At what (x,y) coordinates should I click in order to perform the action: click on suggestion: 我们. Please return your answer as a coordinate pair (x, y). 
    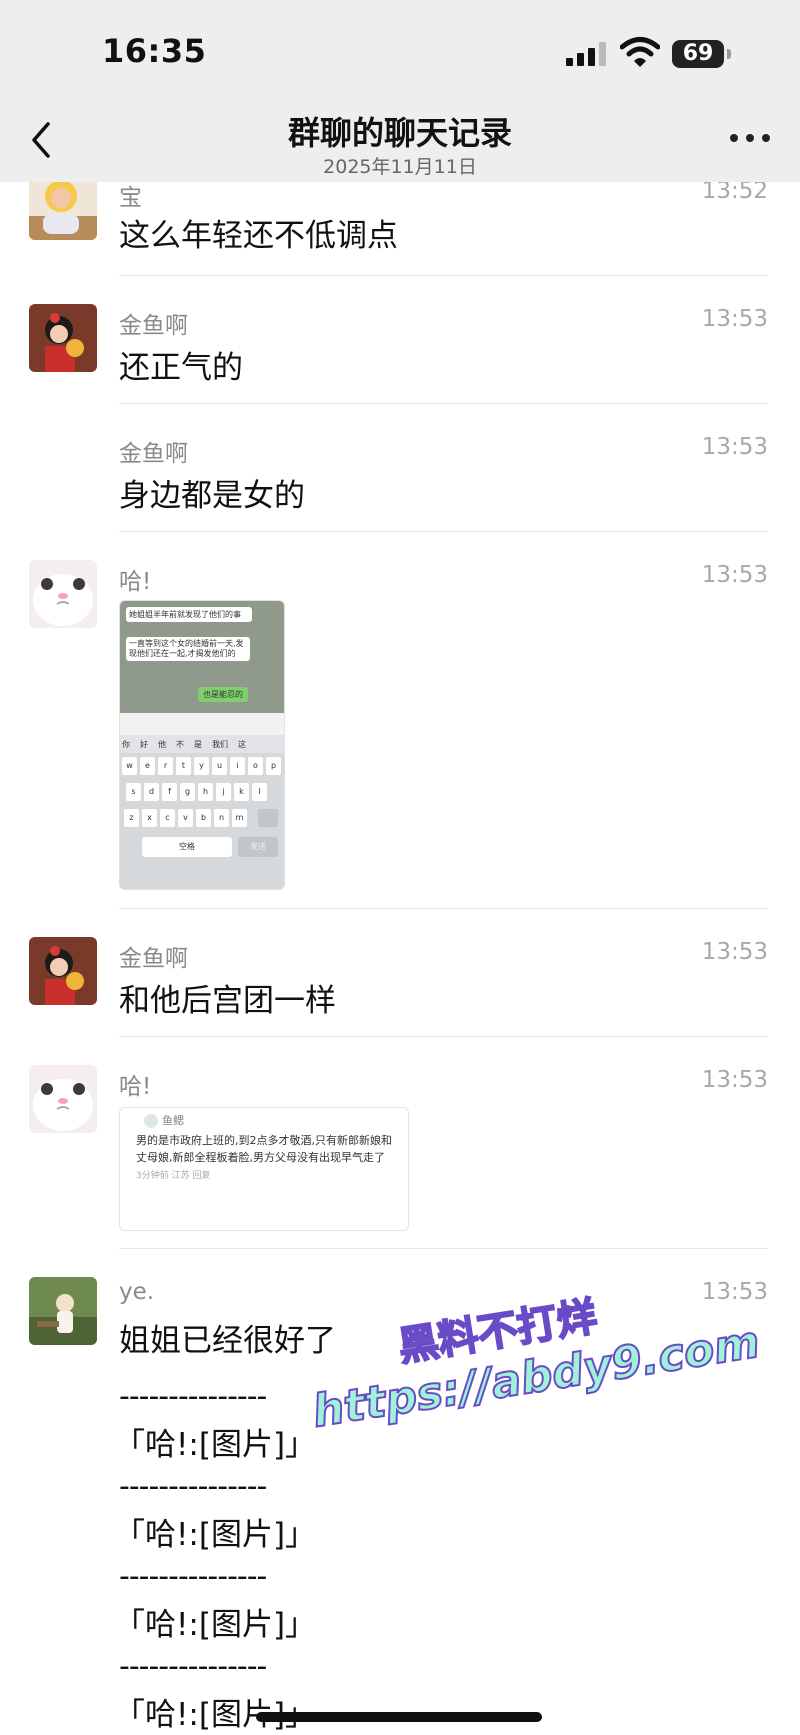
    Looking at the image, I should click on (220, 744).